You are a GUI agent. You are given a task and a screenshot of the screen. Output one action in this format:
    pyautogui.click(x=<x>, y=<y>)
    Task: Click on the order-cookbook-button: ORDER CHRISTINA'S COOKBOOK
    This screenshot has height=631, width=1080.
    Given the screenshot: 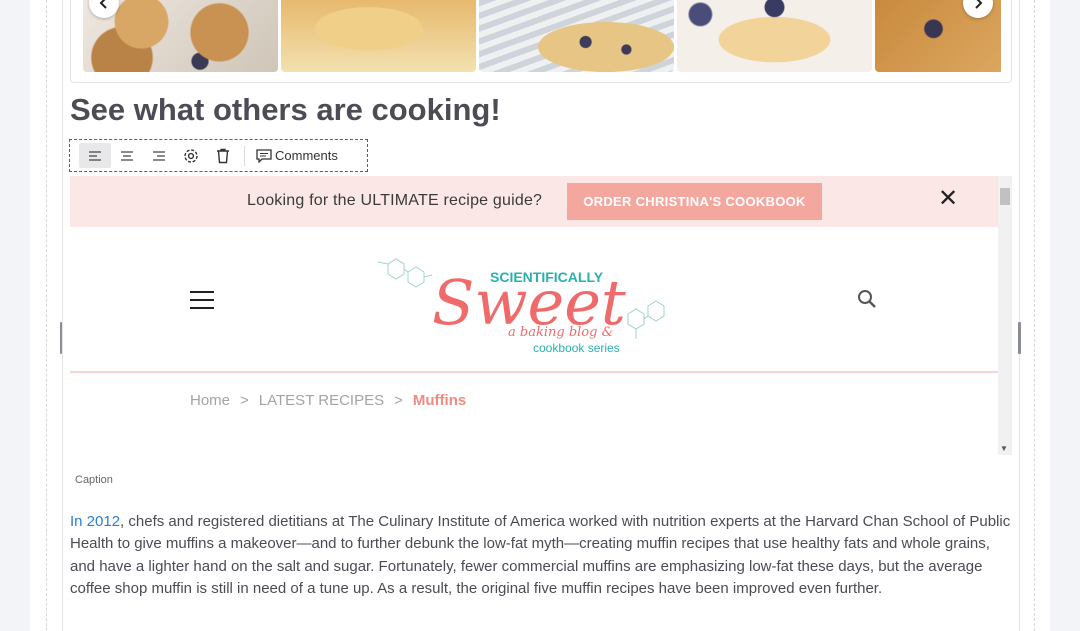 What is the action you would take?
    pyautogui.click(x=694, y=201)
    